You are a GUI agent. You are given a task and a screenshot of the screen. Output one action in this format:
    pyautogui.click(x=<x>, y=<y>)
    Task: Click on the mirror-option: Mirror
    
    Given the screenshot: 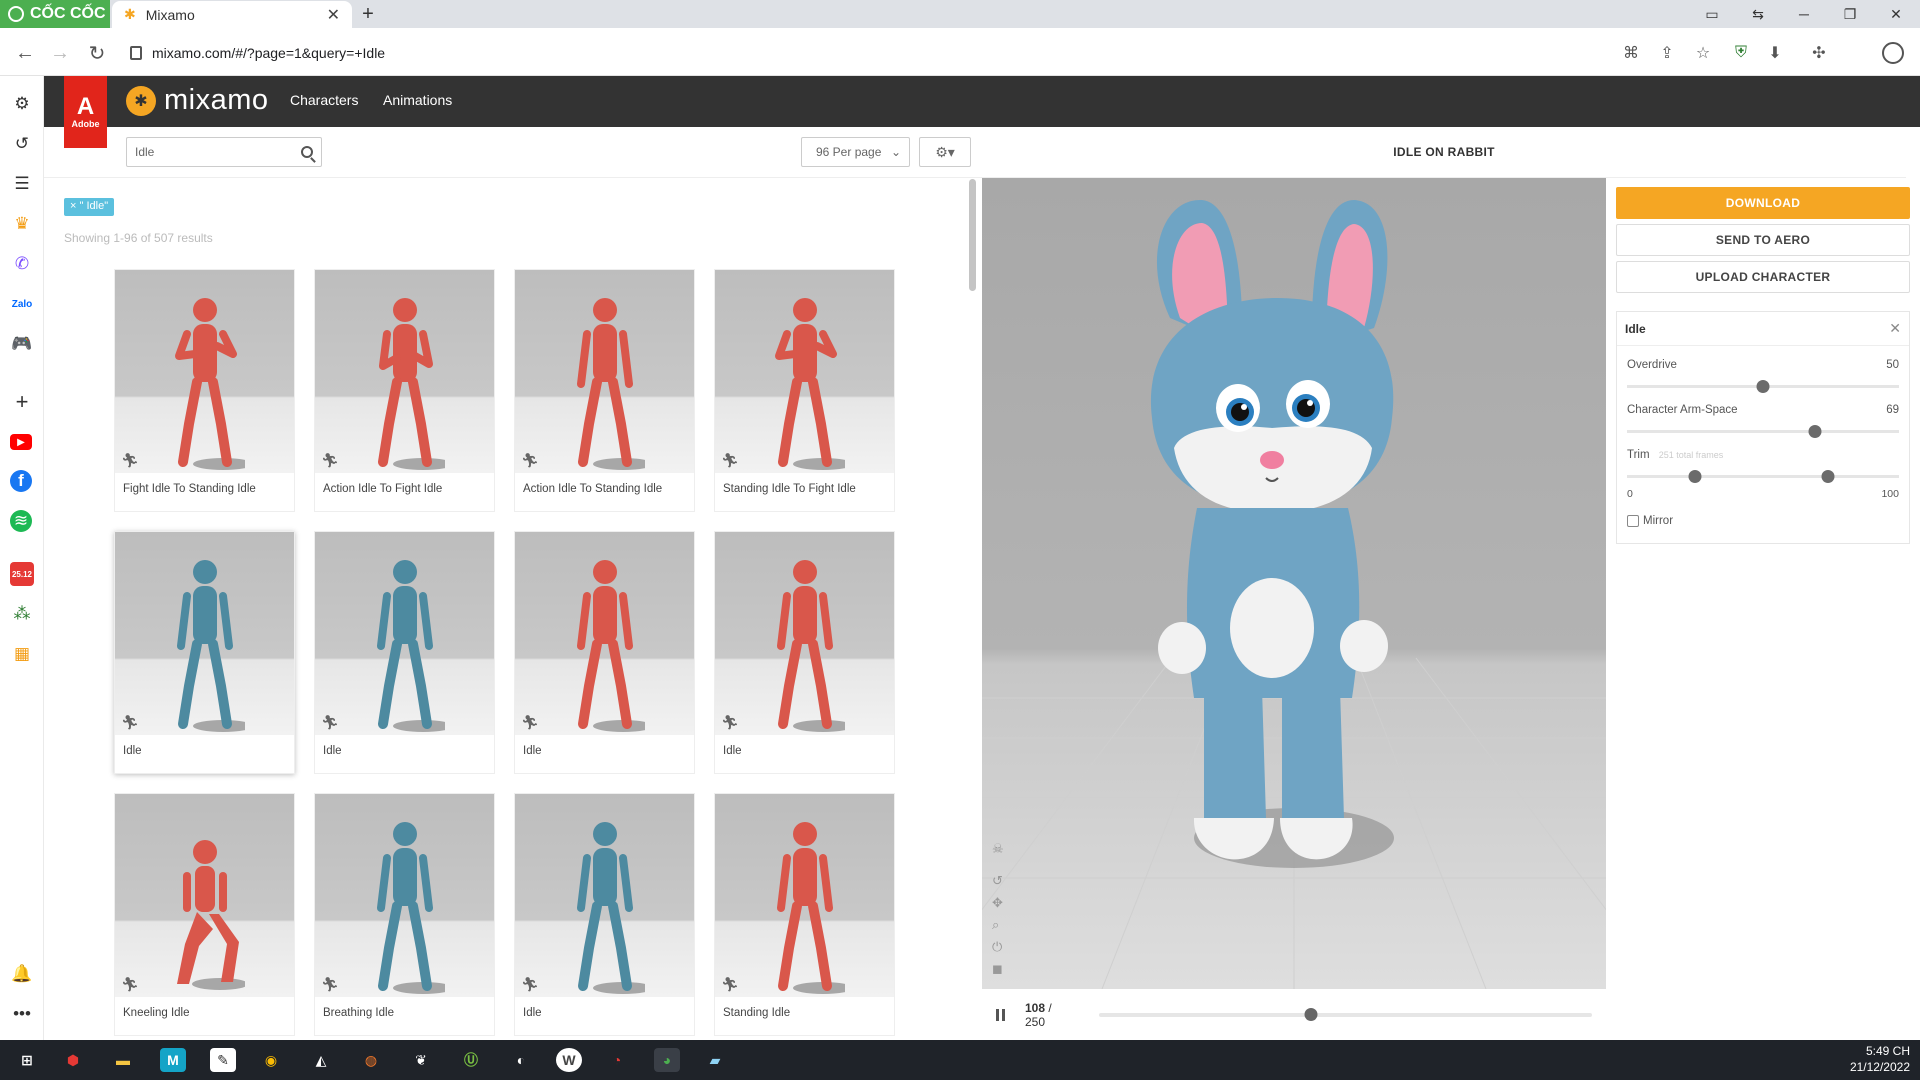 What is the action you would take?
    pyautogui.click(x=1650, y=521)
    